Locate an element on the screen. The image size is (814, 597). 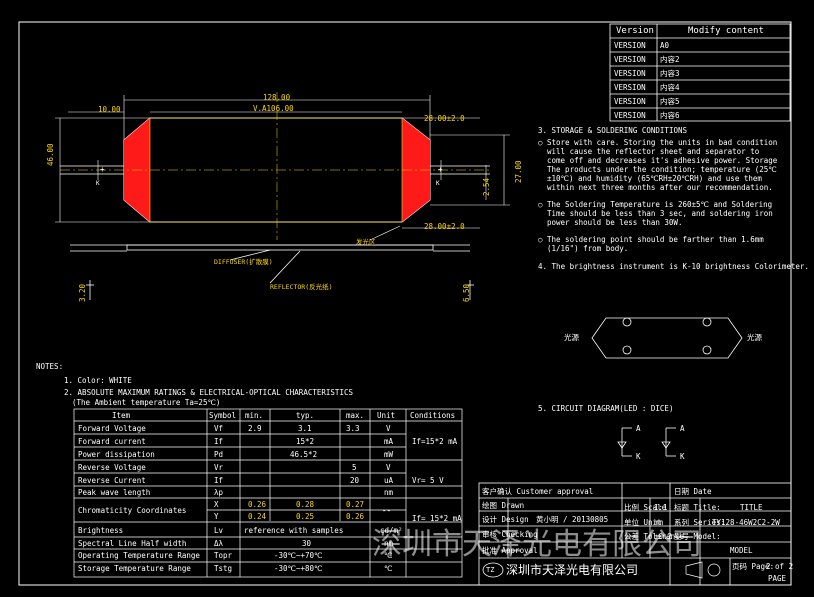
spec-symbol: X is located at coordinates (216, 504).